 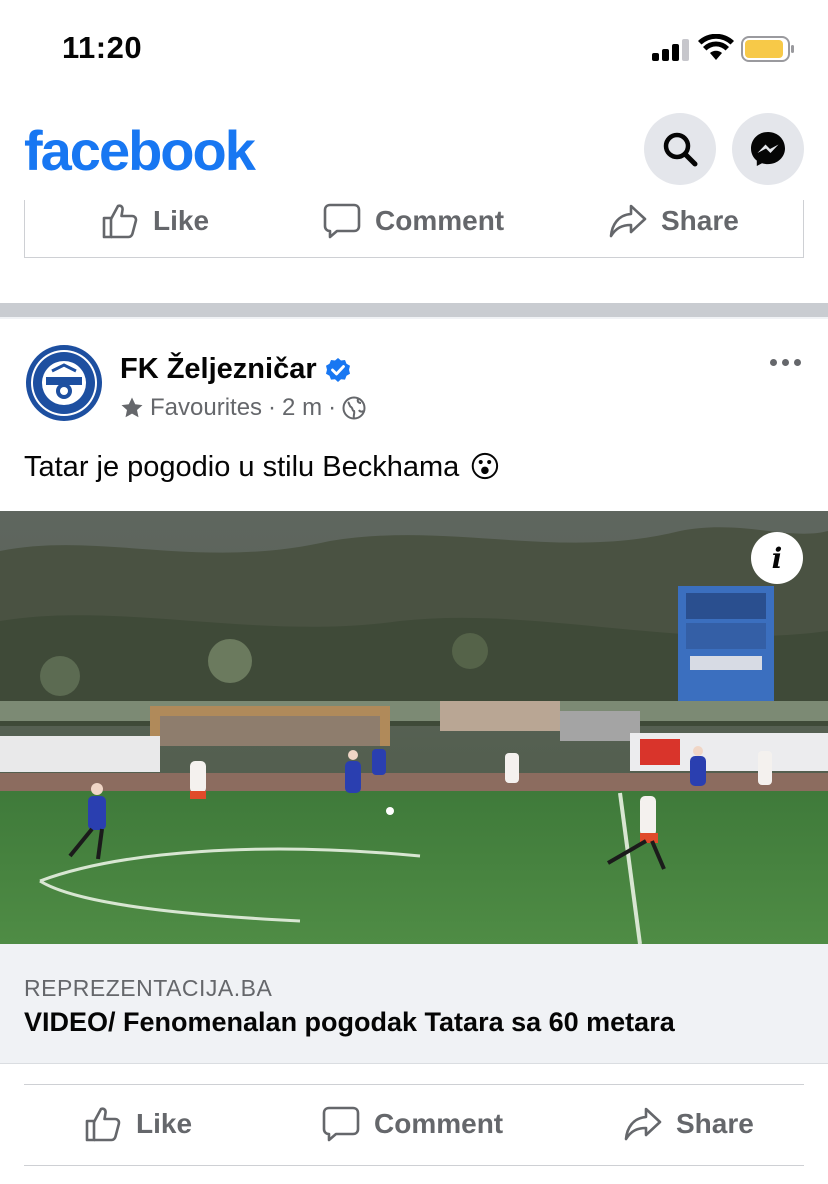 I want to click on club-crest-logo, so click(x=64, y=383).